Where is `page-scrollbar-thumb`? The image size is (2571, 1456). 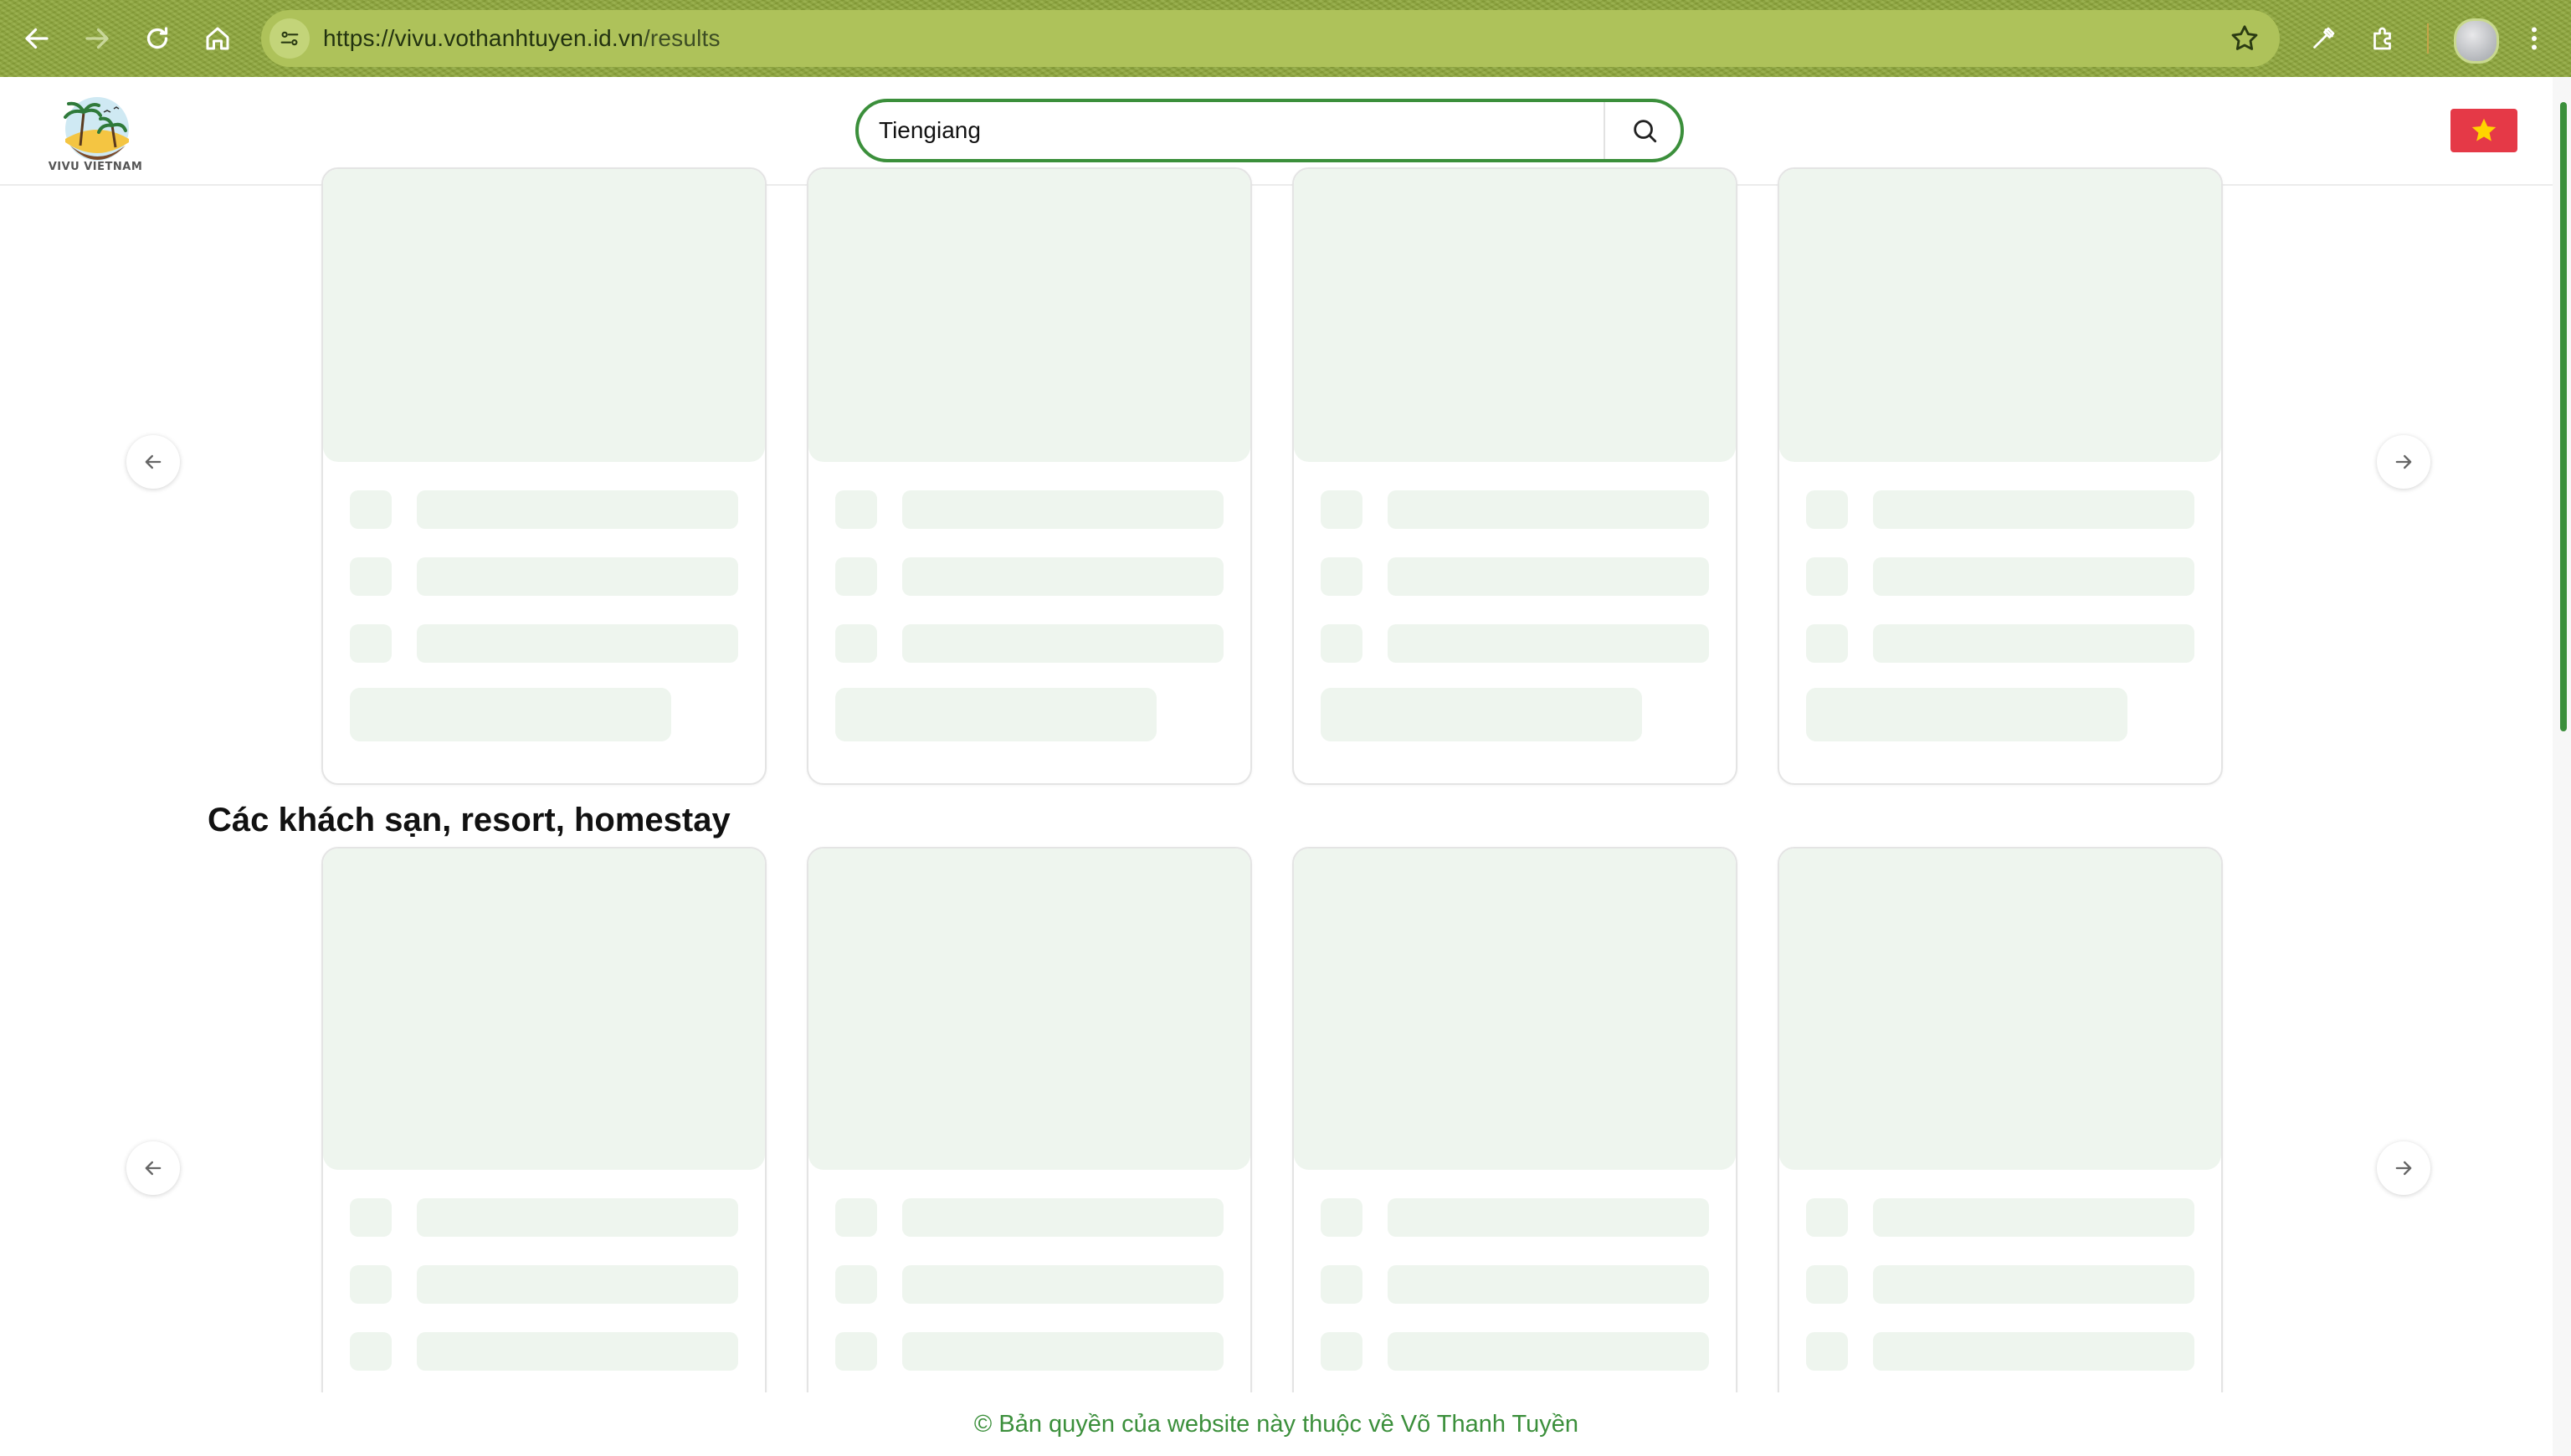
page-scrollbar-thumb is located at coordinates (2563, 416).